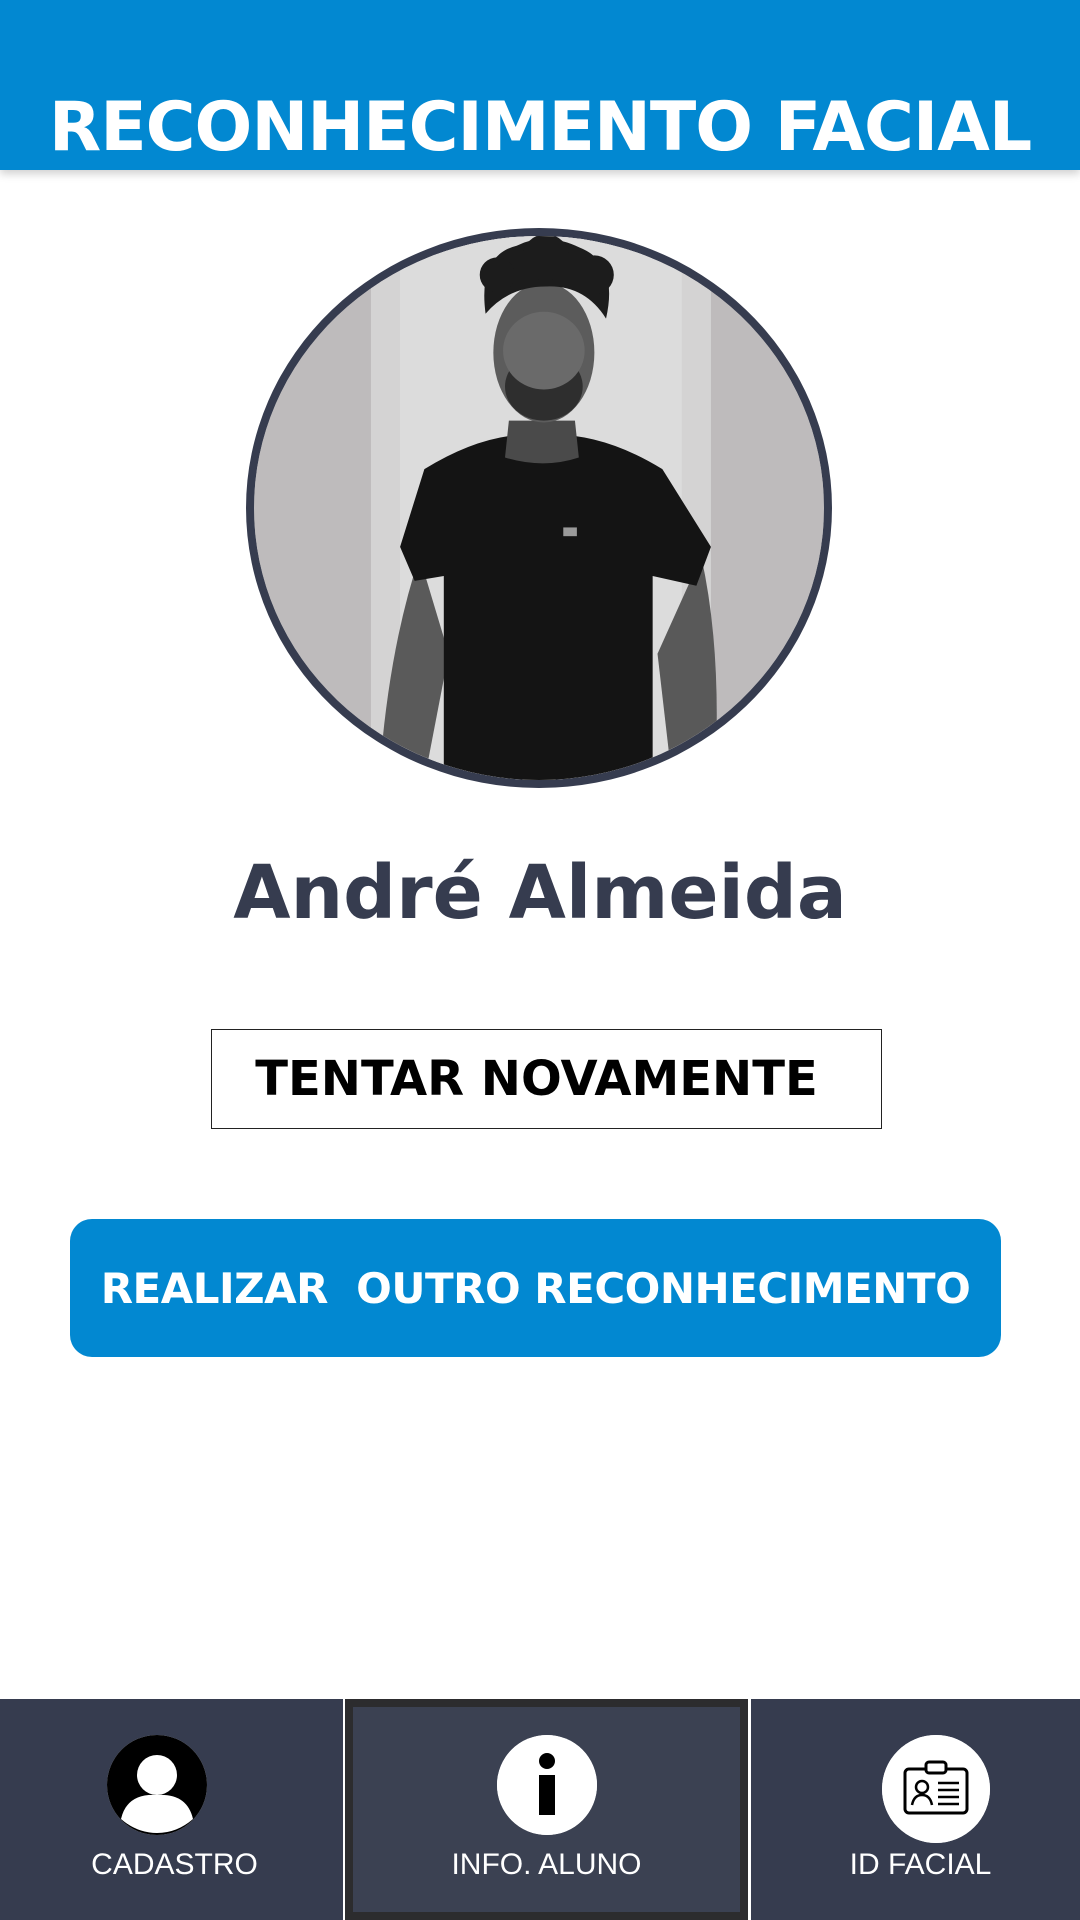 The width and height of the screenshot is (1080, 1920). I want to click on bottom-navigation: CADASTRO INFO. ALUNO ID FACIAL, so click(540, 1809).